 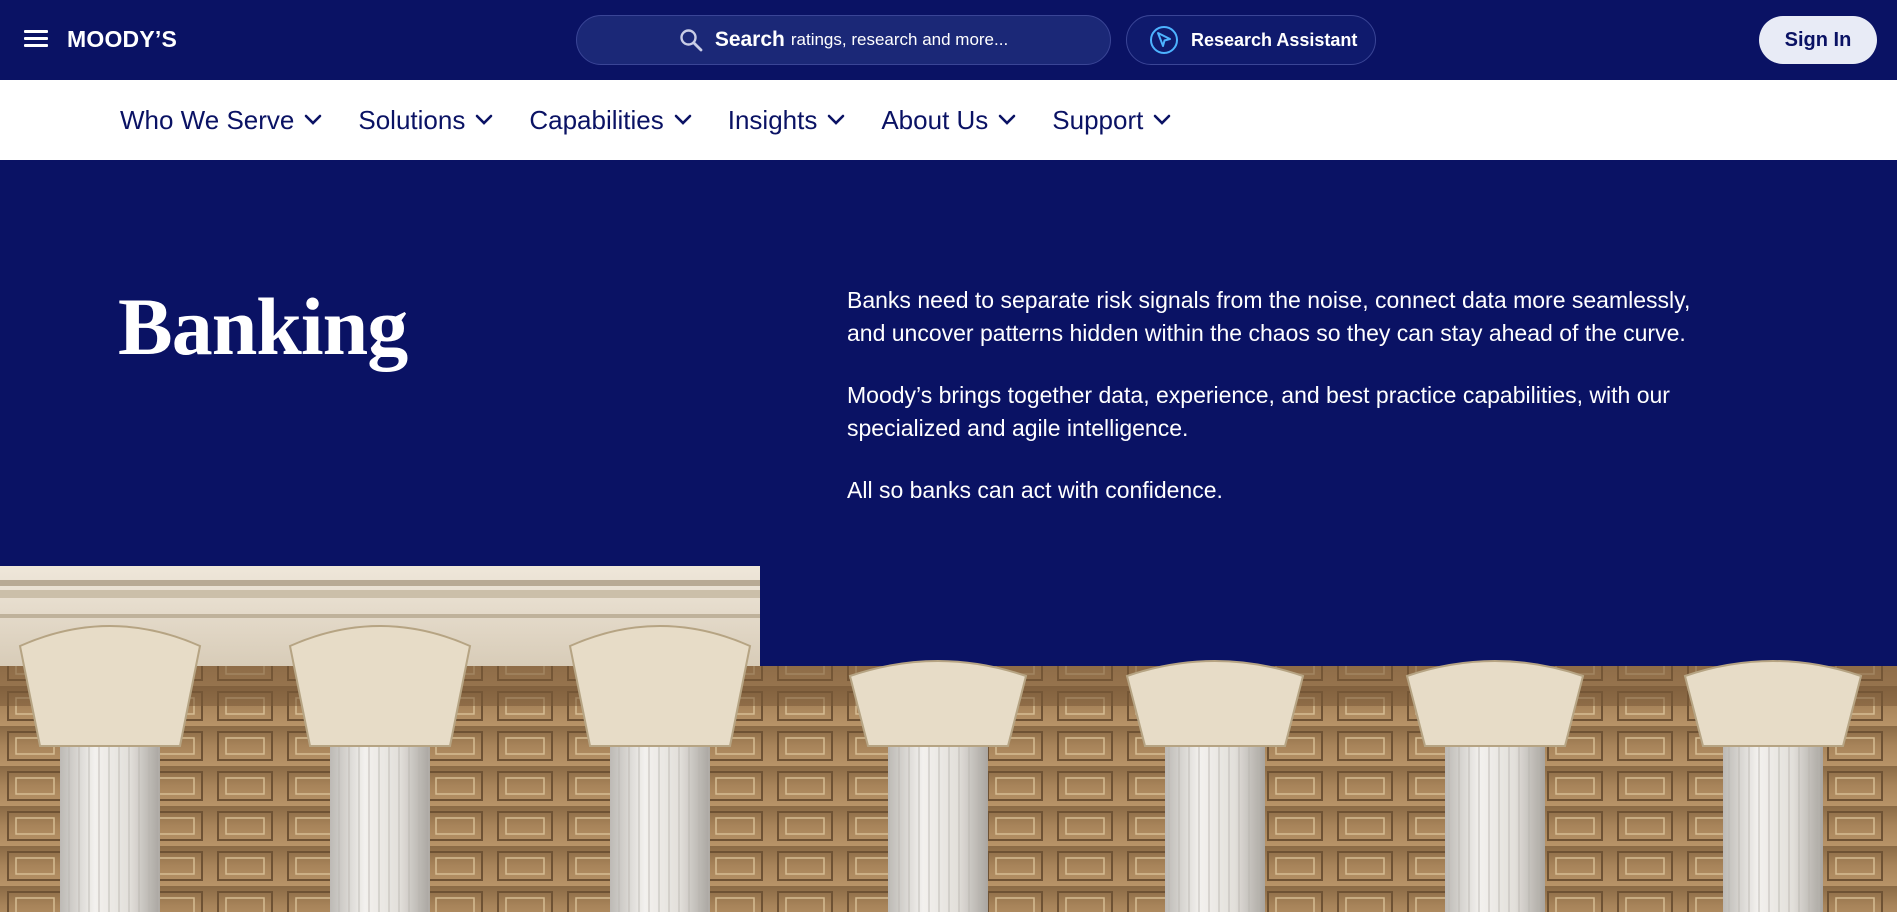 I want to click on nav-item-support: Support, so click(x=1111, y=120).